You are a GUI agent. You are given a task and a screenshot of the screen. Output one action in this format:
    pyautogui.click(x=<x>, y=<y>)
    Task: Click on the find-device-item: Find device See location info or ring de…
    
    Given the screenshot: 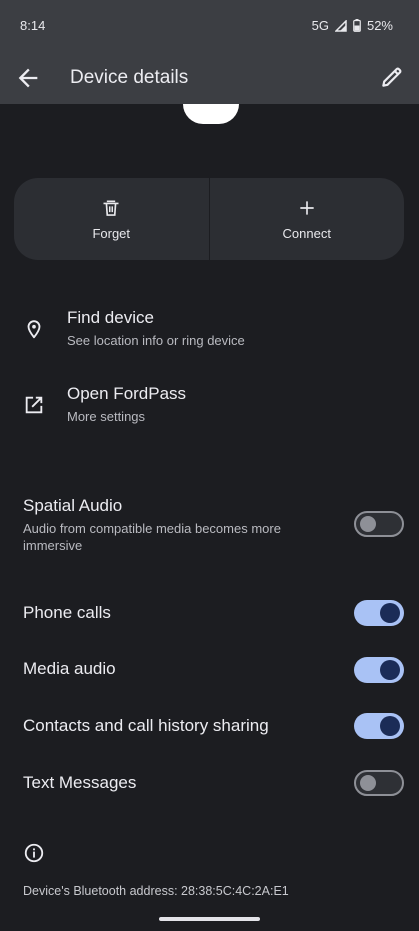 What is the action you would take?
    pyautogui.click(x=209, y=338)
    